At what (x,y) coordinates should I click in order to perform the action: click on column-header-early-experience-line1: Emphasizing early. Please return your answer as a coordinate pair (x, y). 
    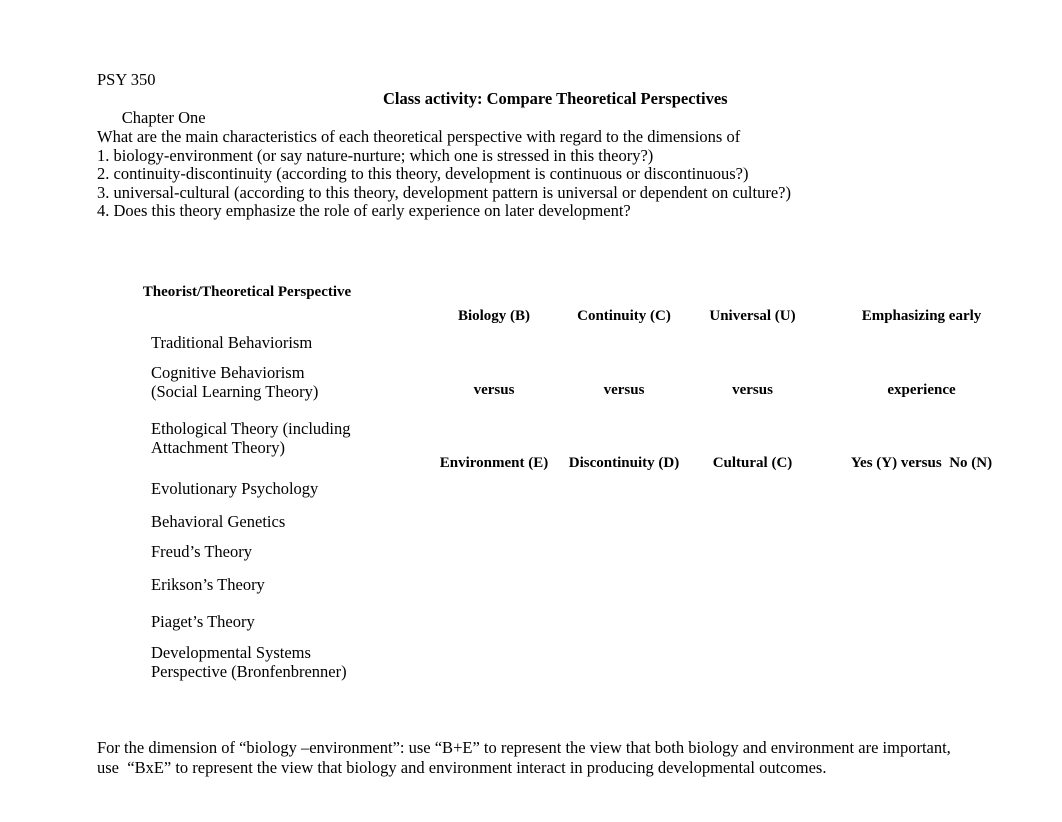
    Looking at the image, I should click on (921, 316).